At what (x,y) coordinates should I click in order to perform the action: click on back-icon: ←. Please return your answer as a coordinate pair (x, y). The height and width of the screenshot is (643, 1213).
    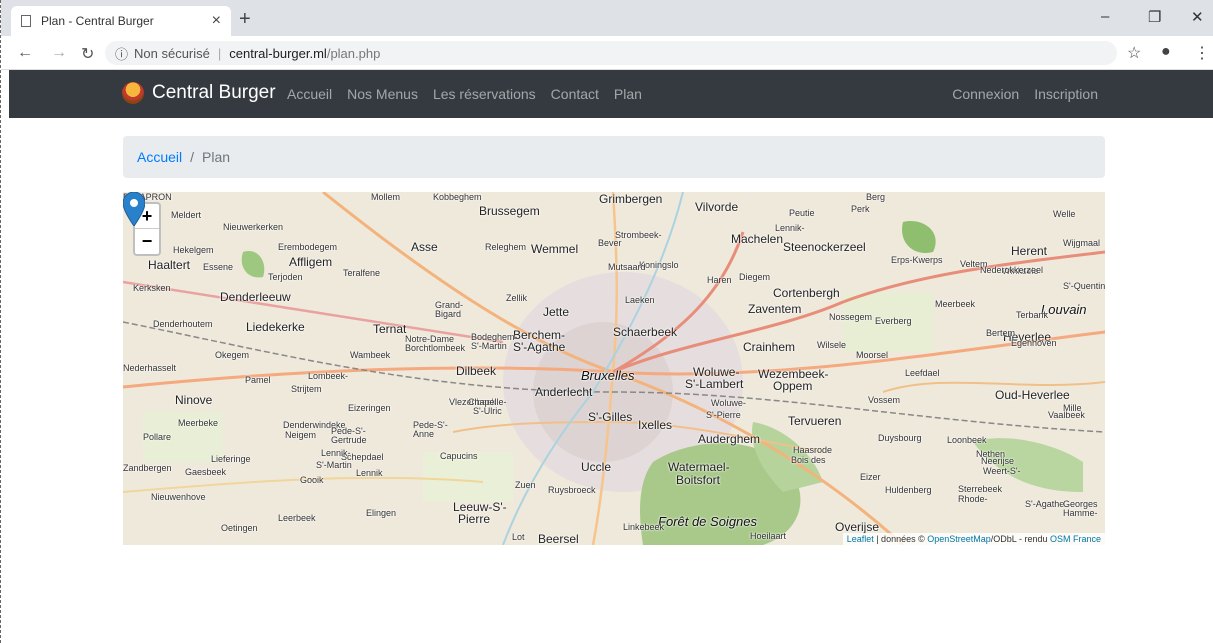
    Looking at the image, I should click on (25, 53).